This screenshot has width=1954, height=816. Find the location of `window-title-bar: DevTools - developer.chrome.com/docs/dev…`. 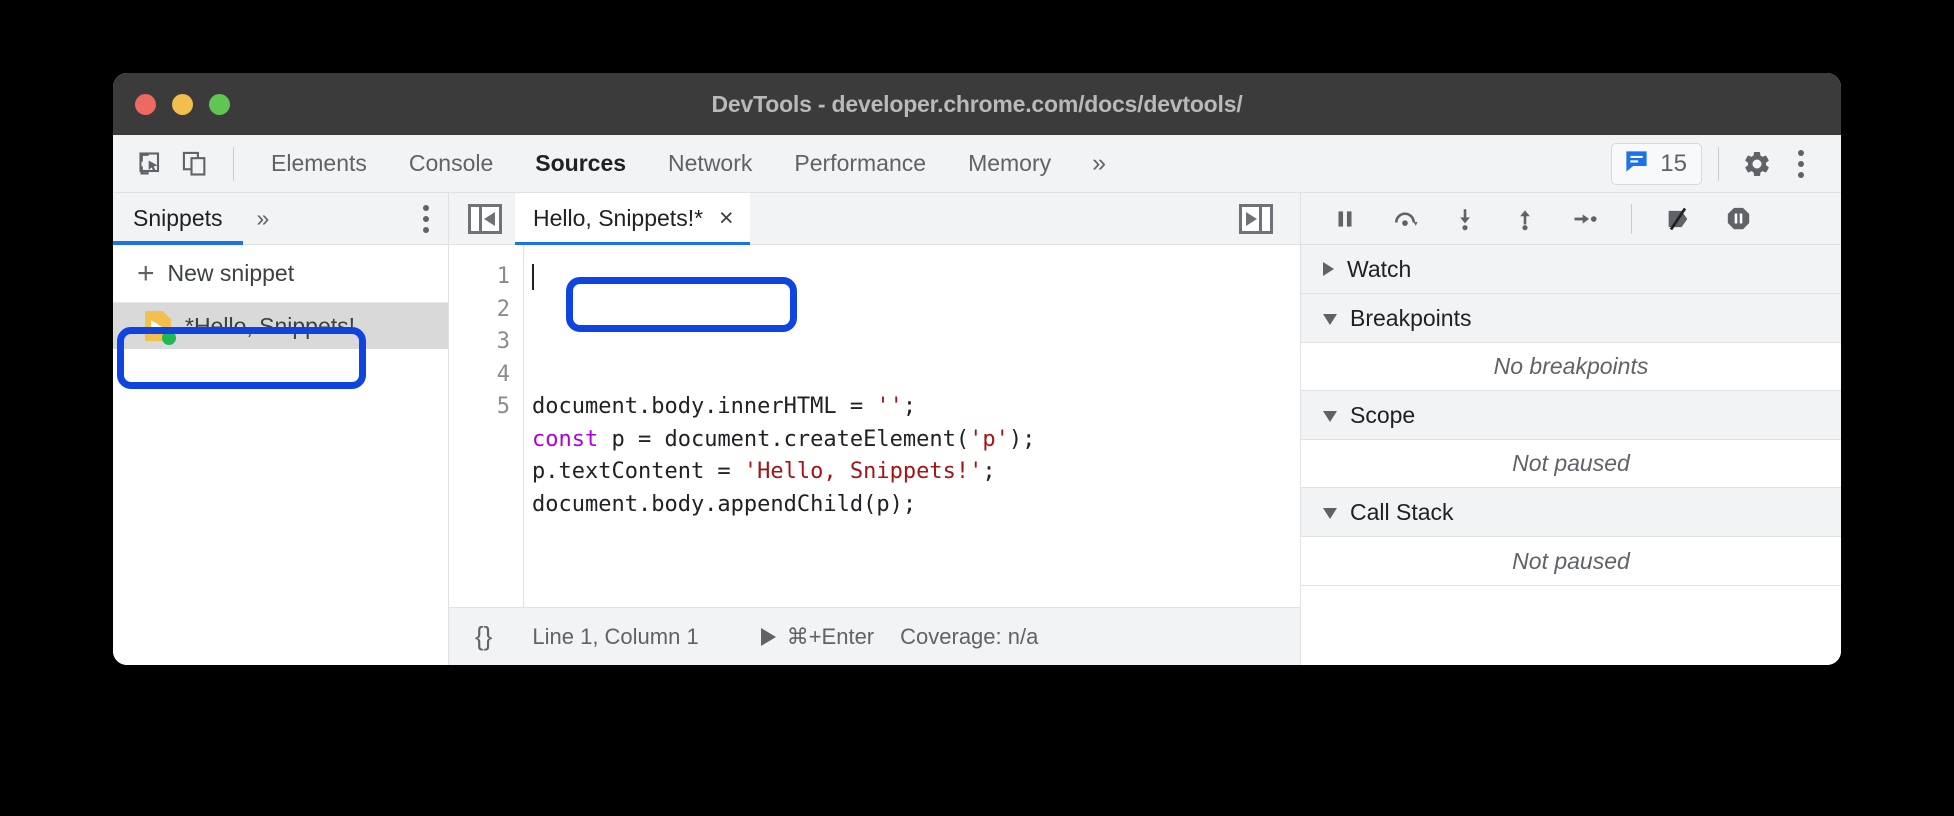

window-title-bar: DevTools - developer.chrome.com/docs/dev… is located at coordinates (977, 104).